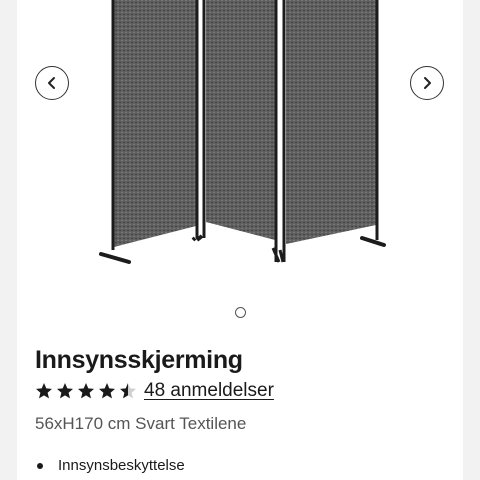 Image resolution: width=480 pixels, height=480 pixels. I want to click on chevron-right-icon, so click(427, 83).